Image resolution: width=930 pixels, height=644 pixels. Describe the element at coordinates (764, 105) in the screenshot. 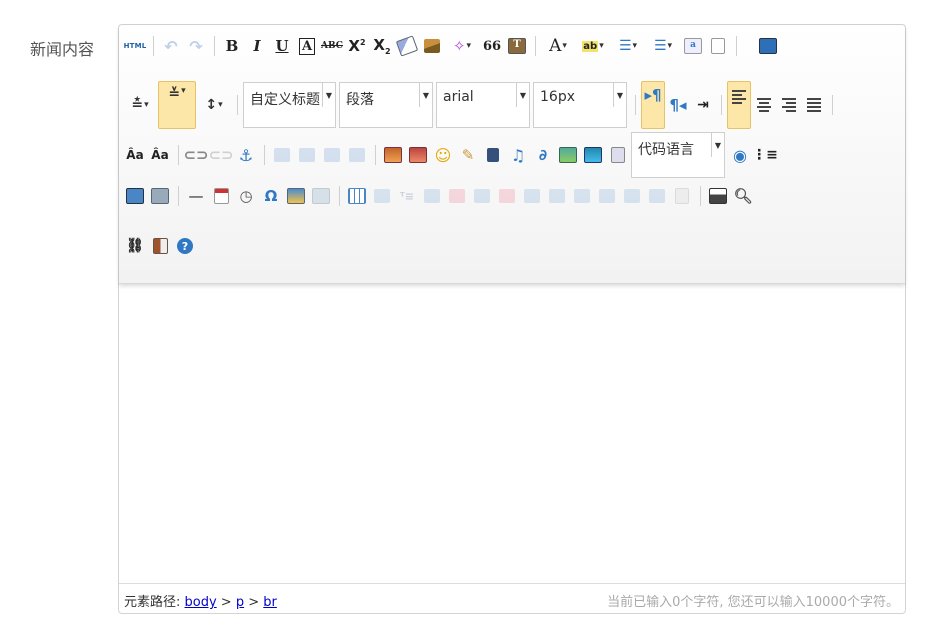

I see `justify-center-button` at that location.